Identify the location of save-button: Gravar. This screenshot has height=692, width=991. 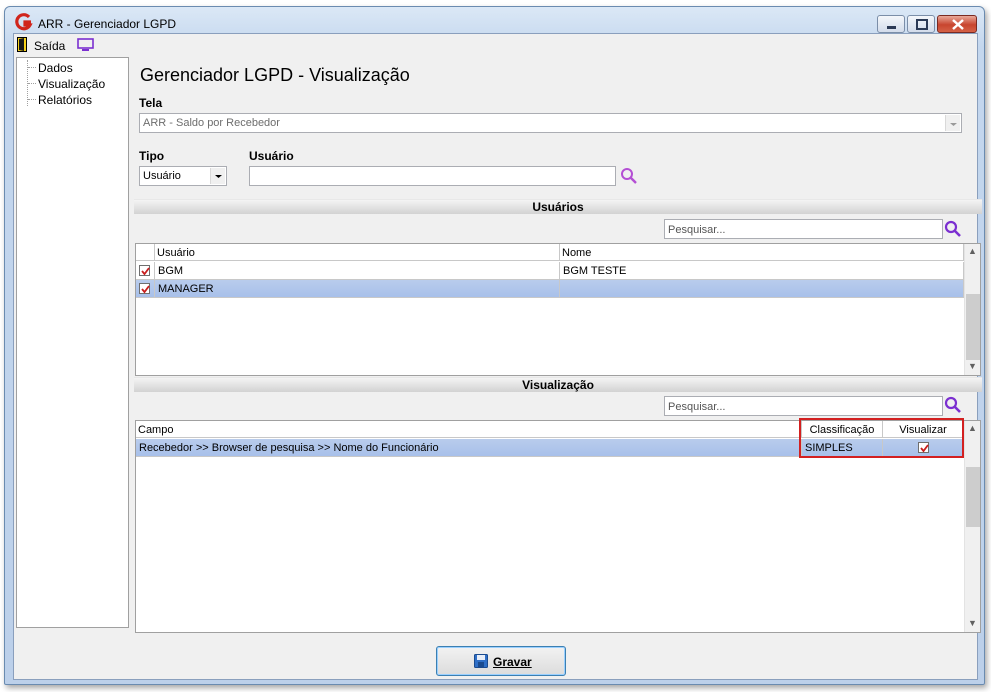
(501, 661).